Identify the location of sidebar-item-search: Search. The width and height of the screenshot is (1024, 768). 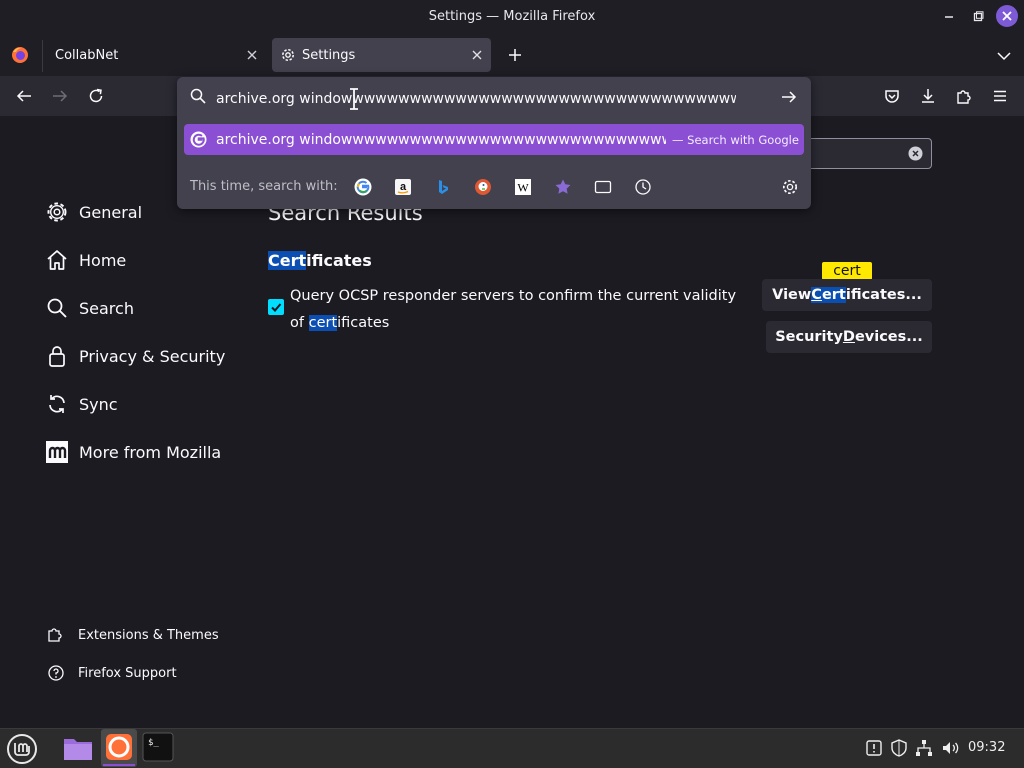
(89, 308).